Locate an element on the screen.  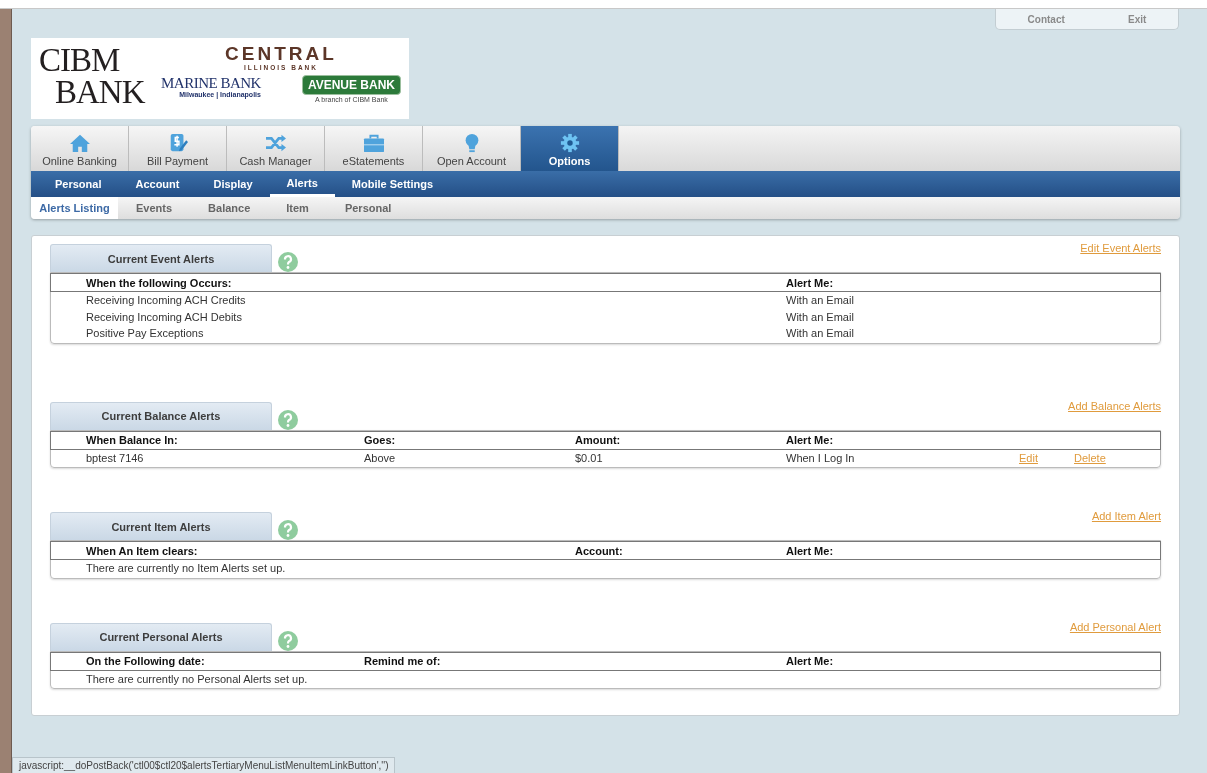
logo-text: CIBM is located at coordinates (80, 60).